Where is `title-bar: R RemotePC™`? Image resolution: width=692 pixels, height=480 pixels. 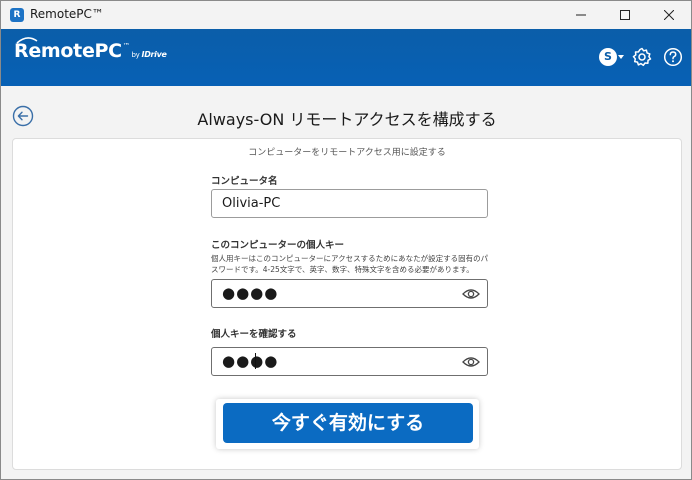 title-bar: R RemotePC™ is located at coordinates (346, 15).